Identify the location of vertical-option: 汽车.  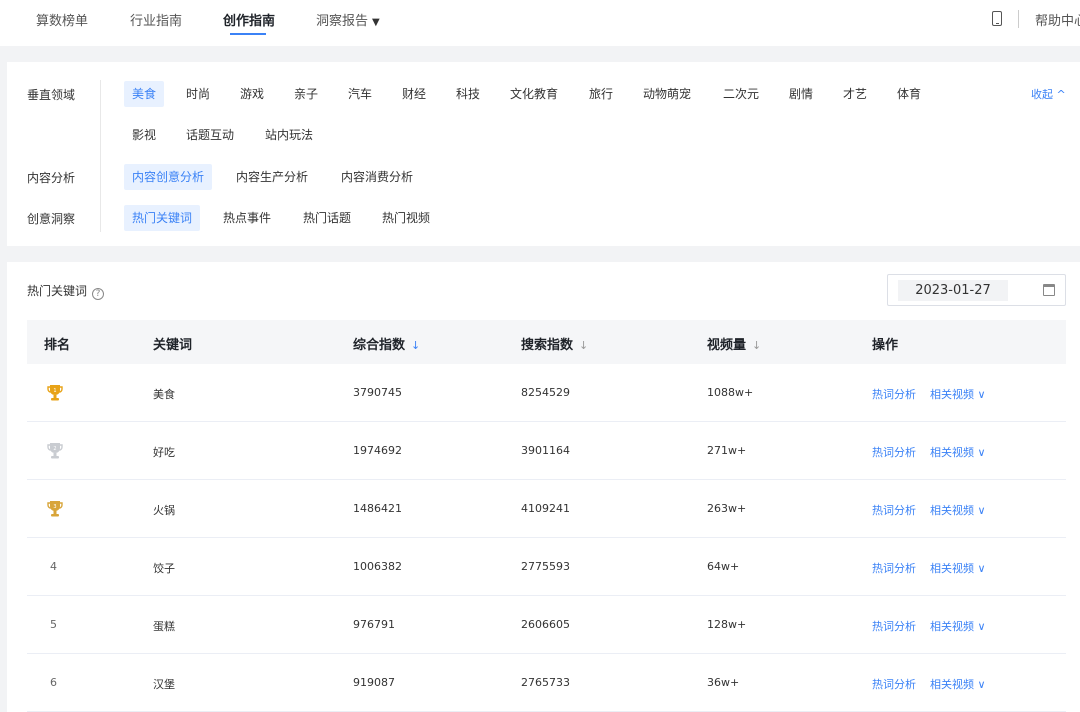
(360, 94).